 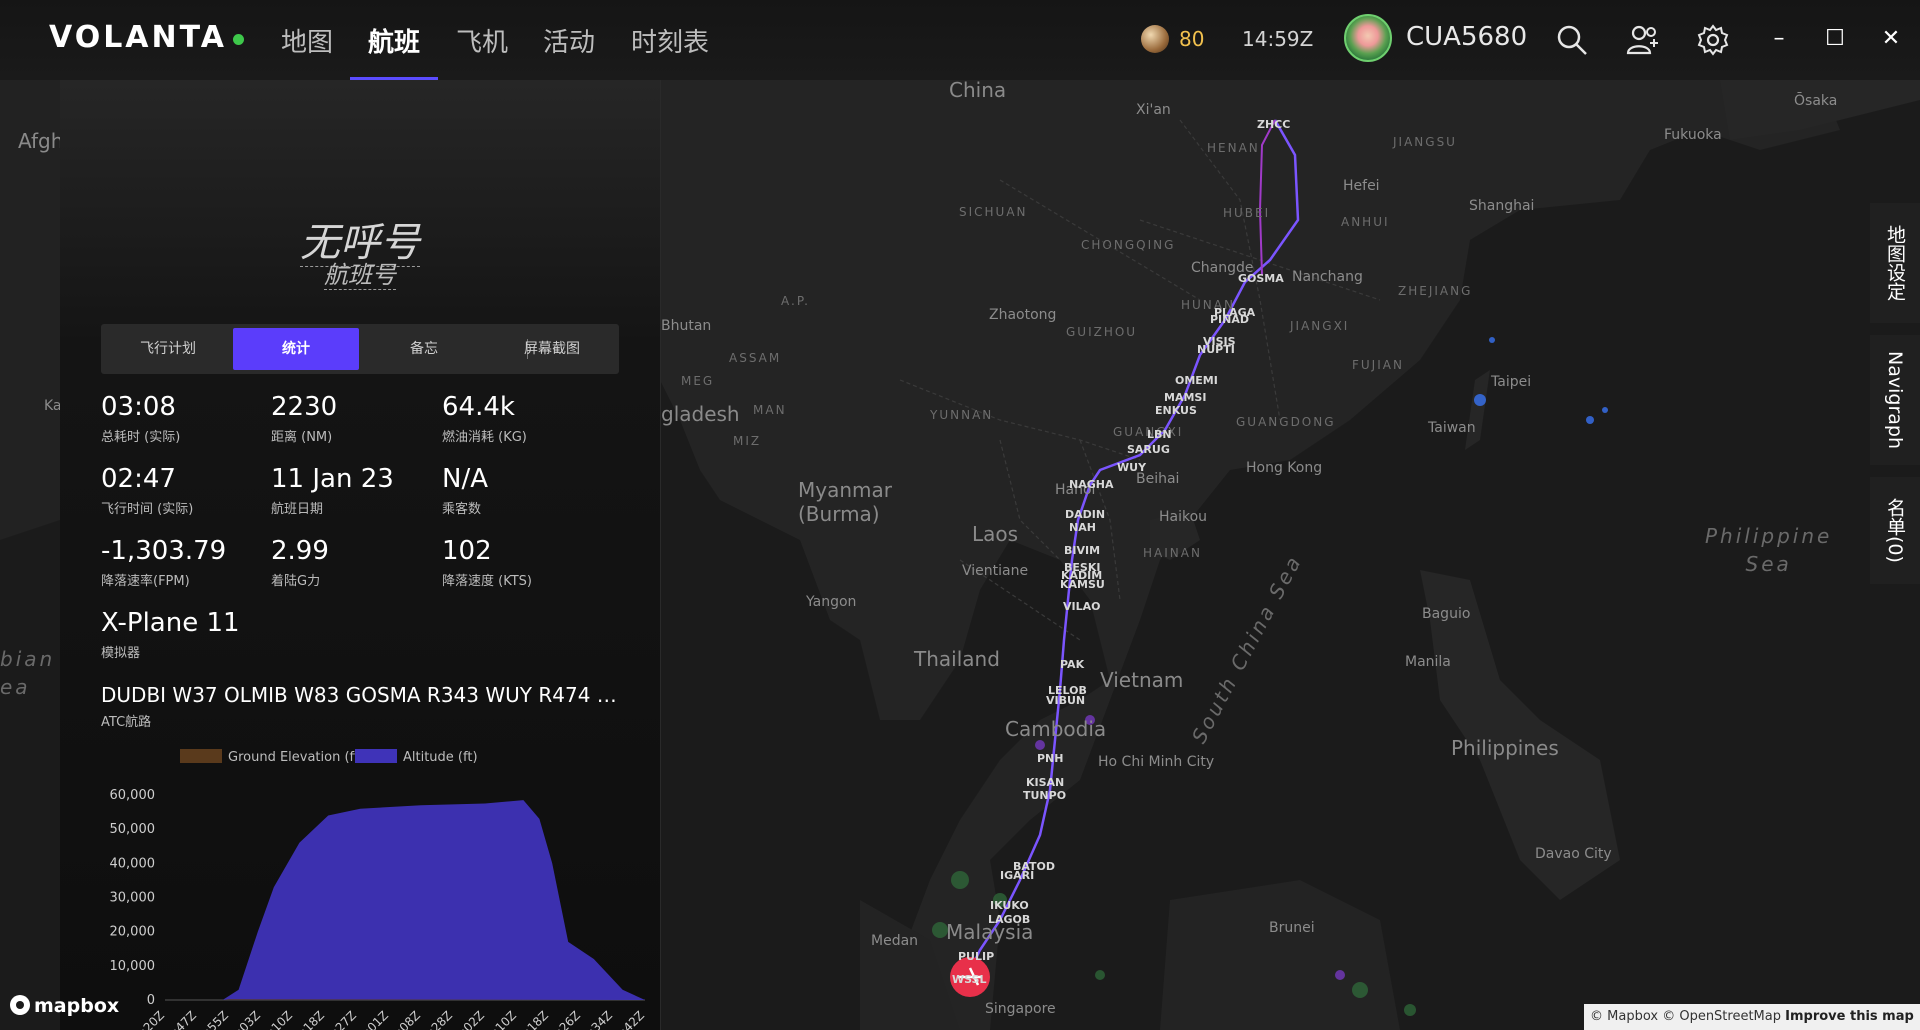 What do you see at coordinates (962, 415) in the screenshot?
I see `map-label-region: YUNNAN` at bounding box center [962, 415].